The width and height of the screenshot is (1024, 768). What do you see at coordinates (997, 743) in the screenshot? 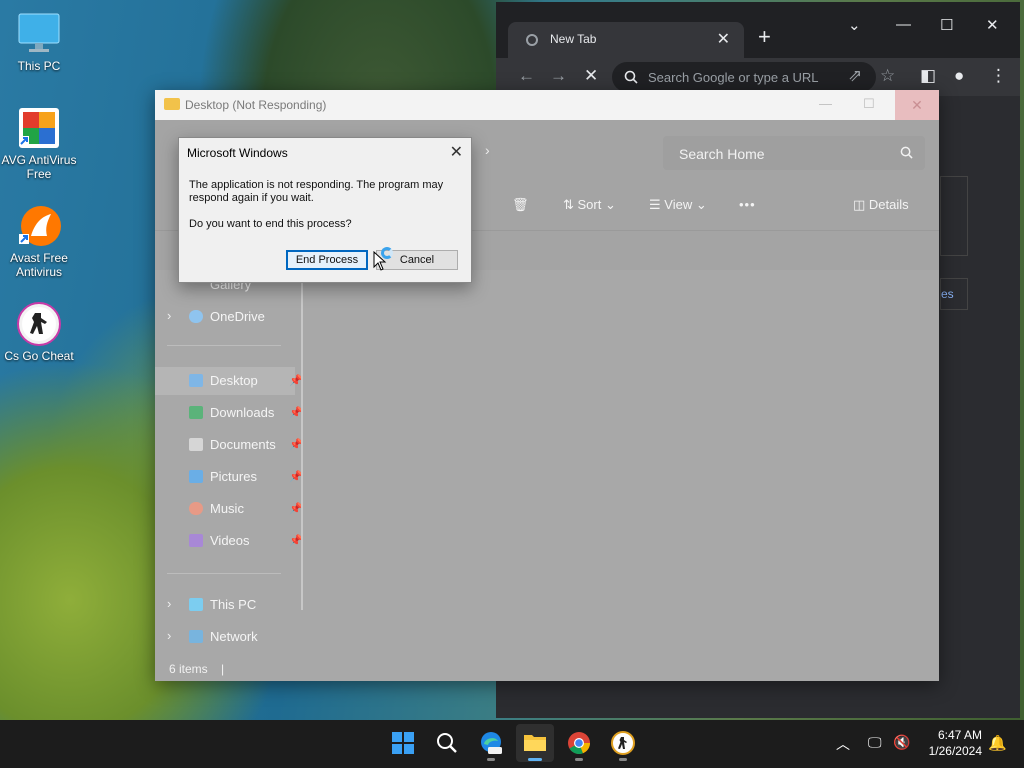
I see `notification-bell-icon: 🔔` at bounding box center [997, 743].